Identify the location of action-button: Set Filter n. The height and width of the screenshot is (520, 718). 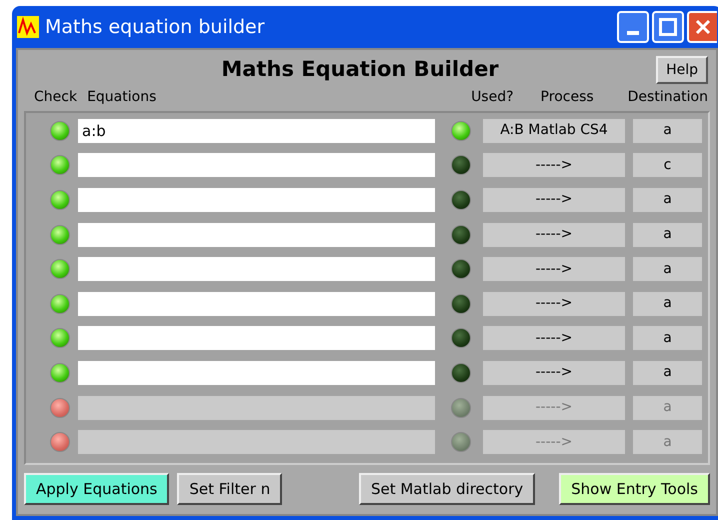
(229, 489).